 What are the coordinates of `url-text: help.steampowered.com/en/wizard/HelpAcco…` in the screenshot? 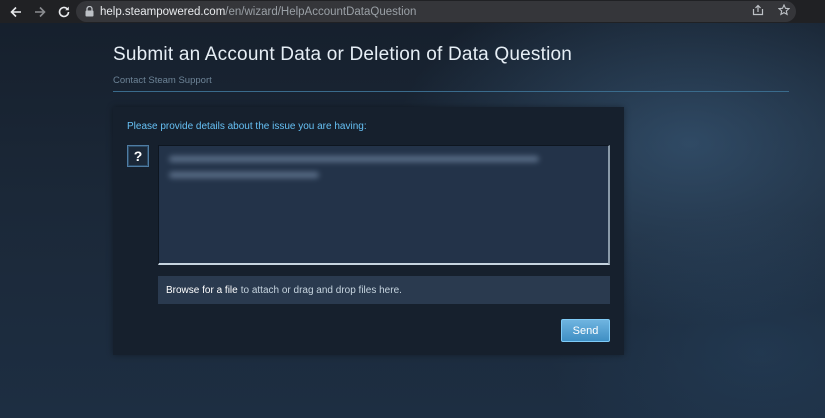 It's located at (258, 12).